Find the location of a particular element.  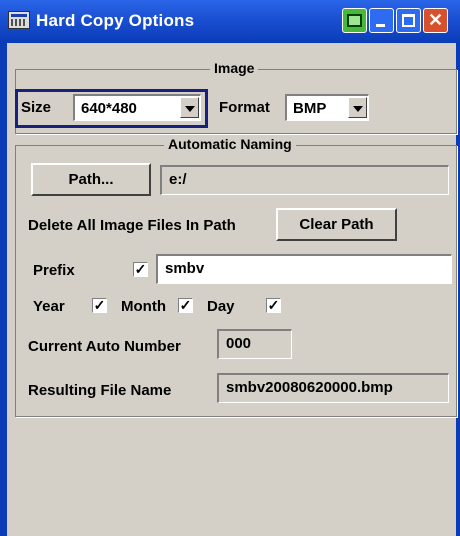

size-value: 640*480 is located at coordinates (109, 108).